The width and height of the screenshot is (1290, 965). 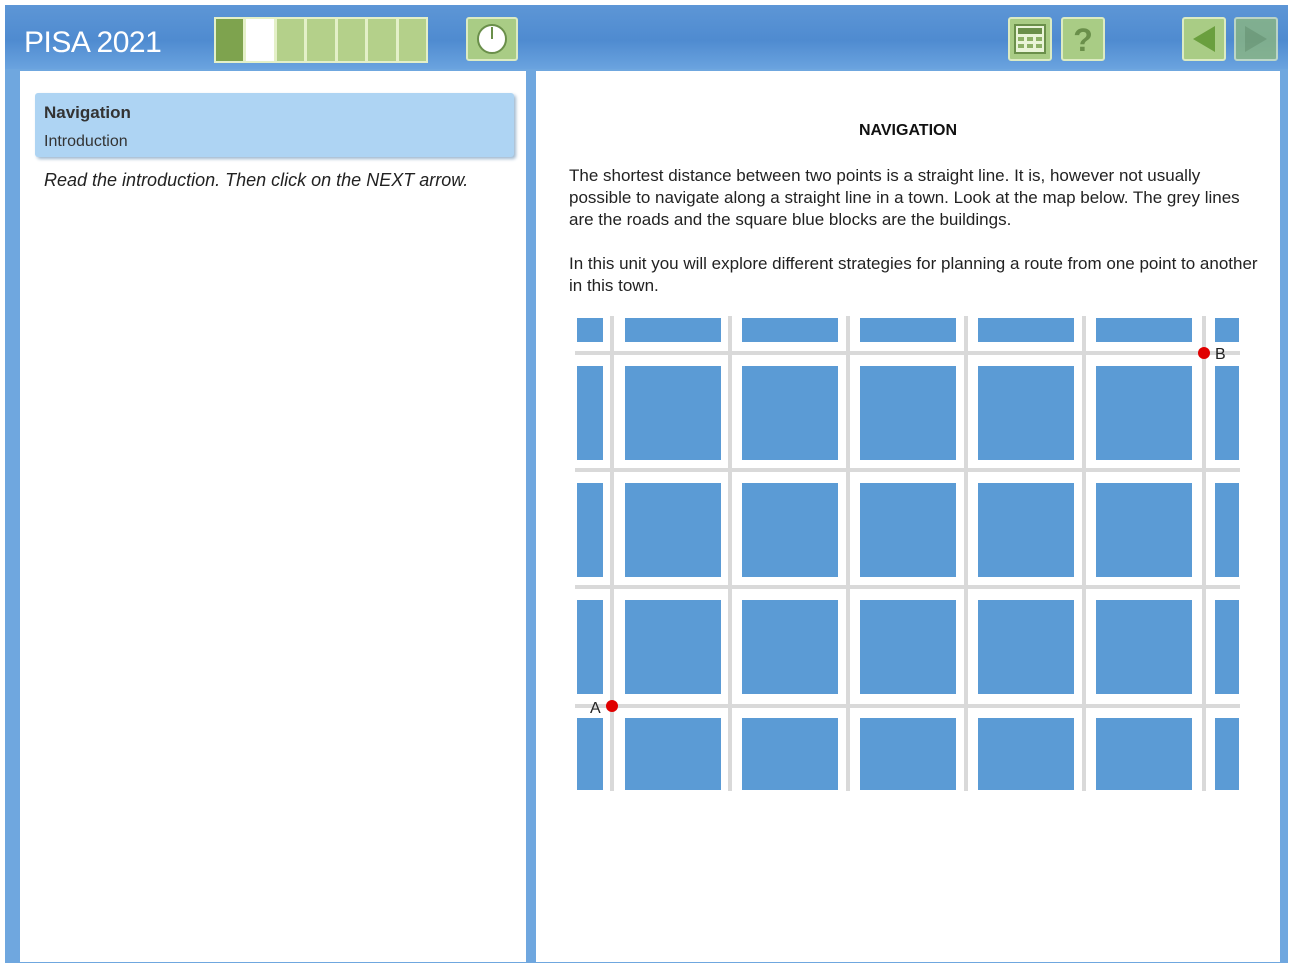 I want to click on clock-icon, so click(x=492, y=39).